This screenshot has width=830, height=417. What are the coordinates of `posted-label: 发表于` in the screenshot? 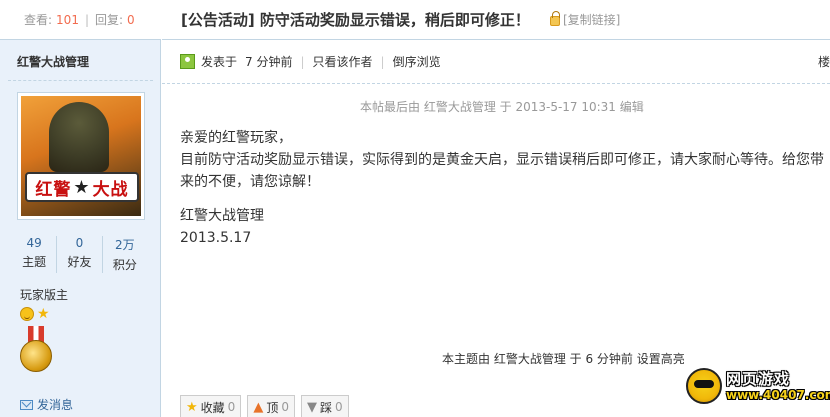 It's located at (219, 62).